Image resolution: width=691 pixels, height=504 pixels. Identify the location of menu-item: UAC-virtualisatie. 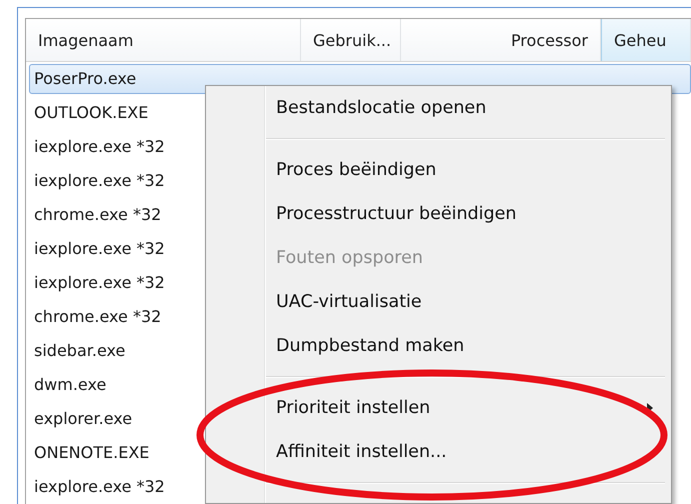
(468, 302).